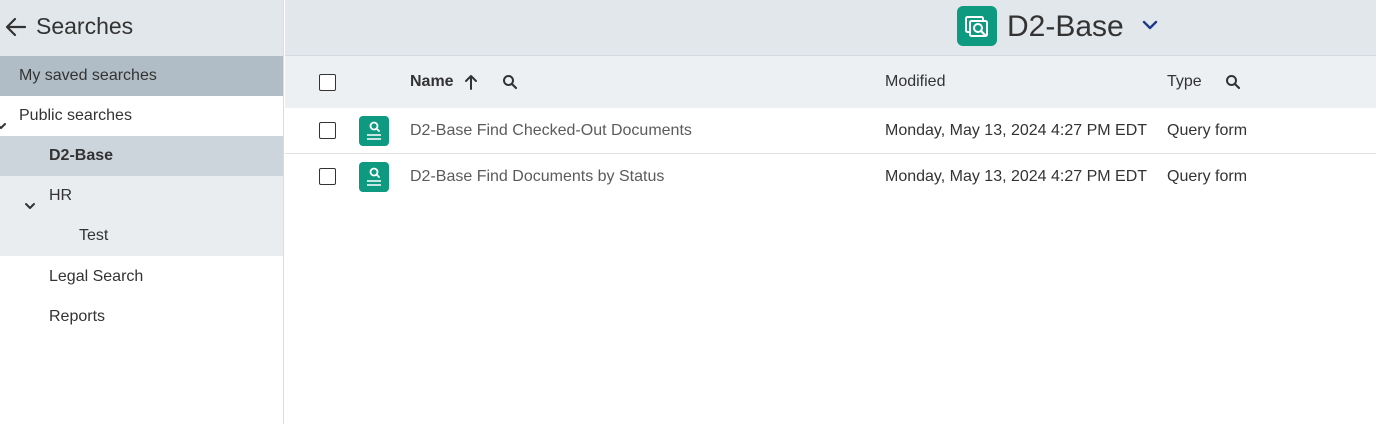 The width and height of the screenshot is (1376, 424). What do you see at coordinates (830, 28) in the screenshot?
I see `top-bar: D2-Base` at bounding box center [830, 28].